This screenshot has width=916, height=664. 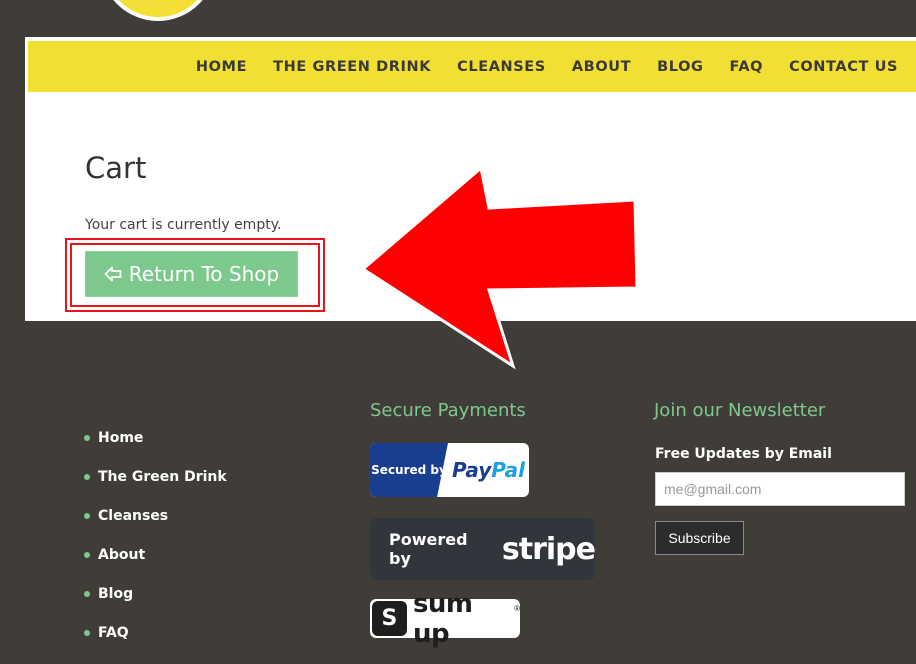 I want to click on footer-link-about: About, so click(x=155, y=566).